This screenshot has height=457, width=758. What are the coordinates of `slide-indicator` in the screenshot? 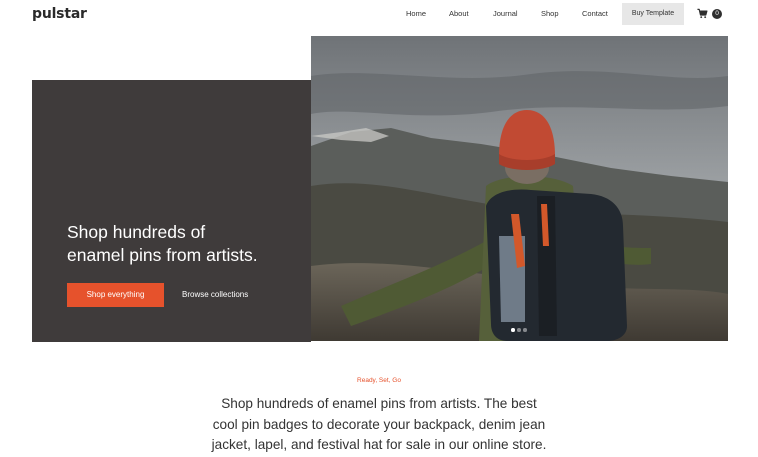 It's located at (521, 330).